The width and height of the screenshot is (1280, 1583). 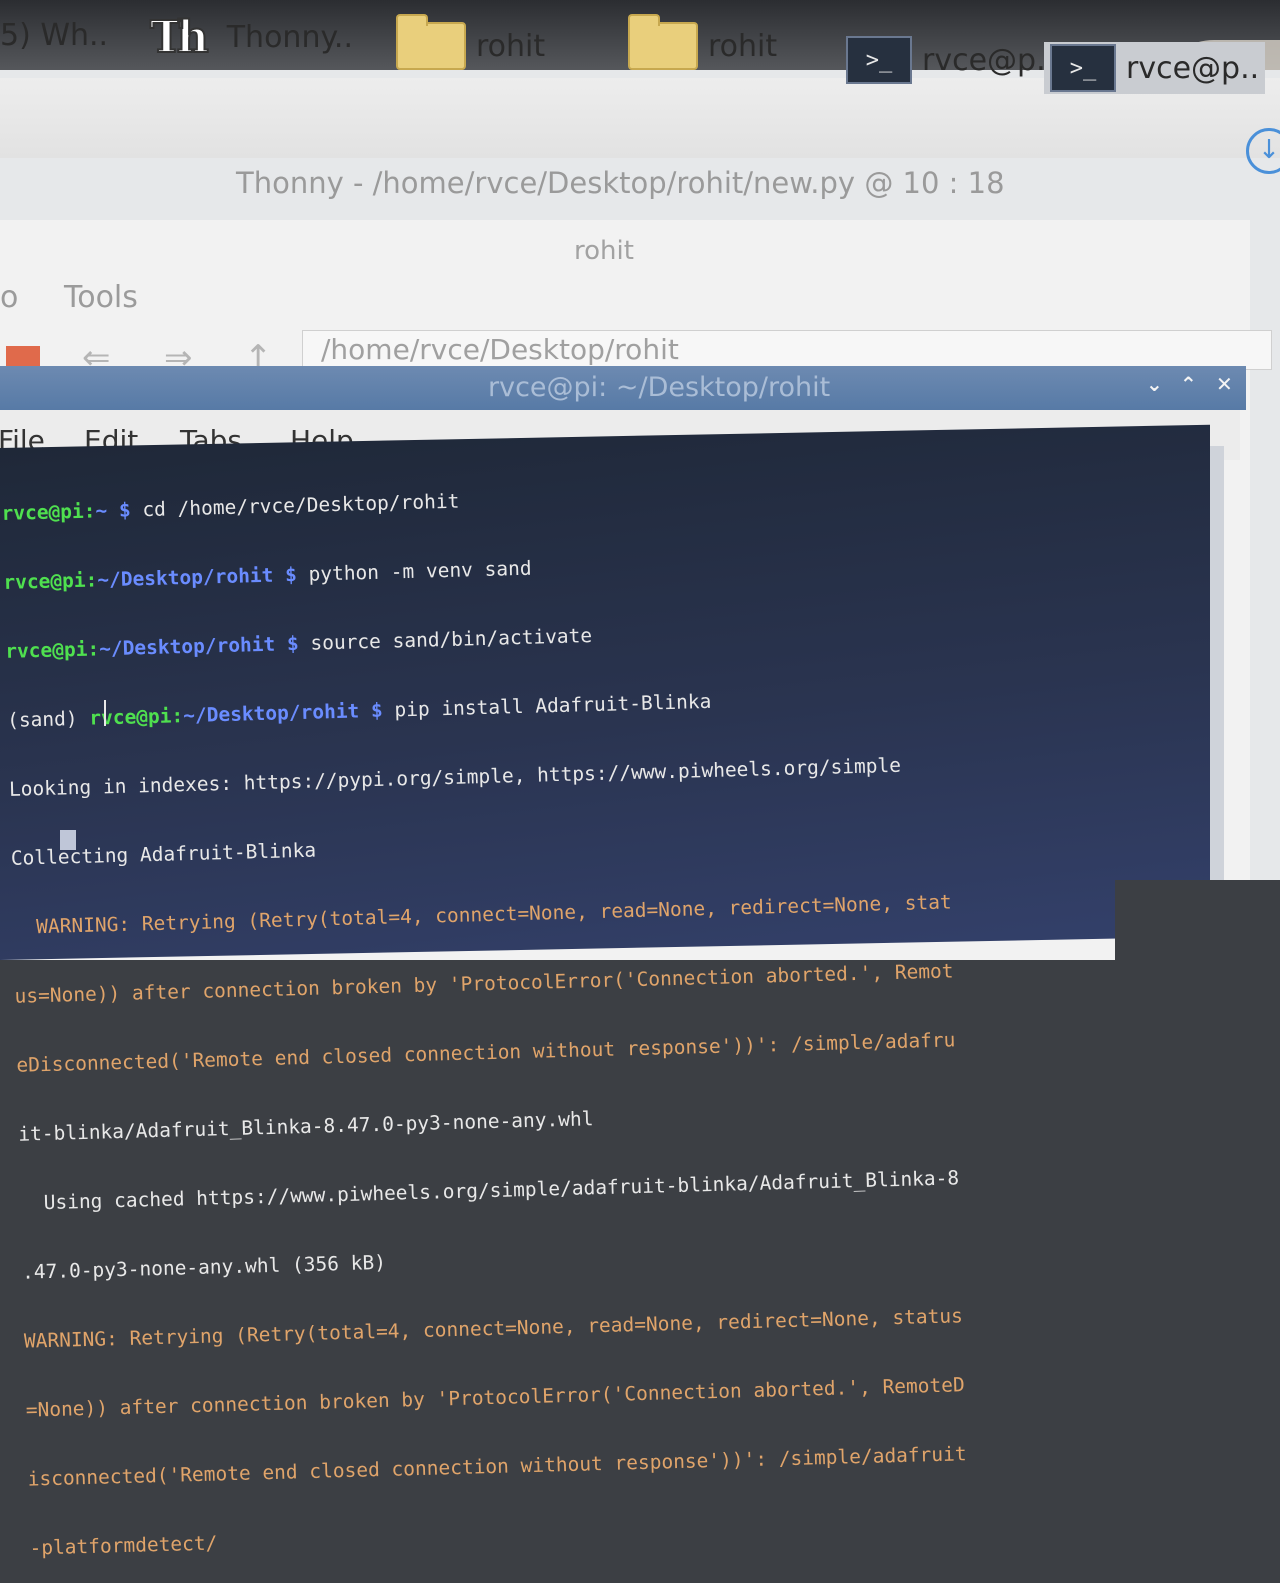 I want to click on taskbar-item-terminal-2: >_ rvce@p.., so click(x=1155, y=68).